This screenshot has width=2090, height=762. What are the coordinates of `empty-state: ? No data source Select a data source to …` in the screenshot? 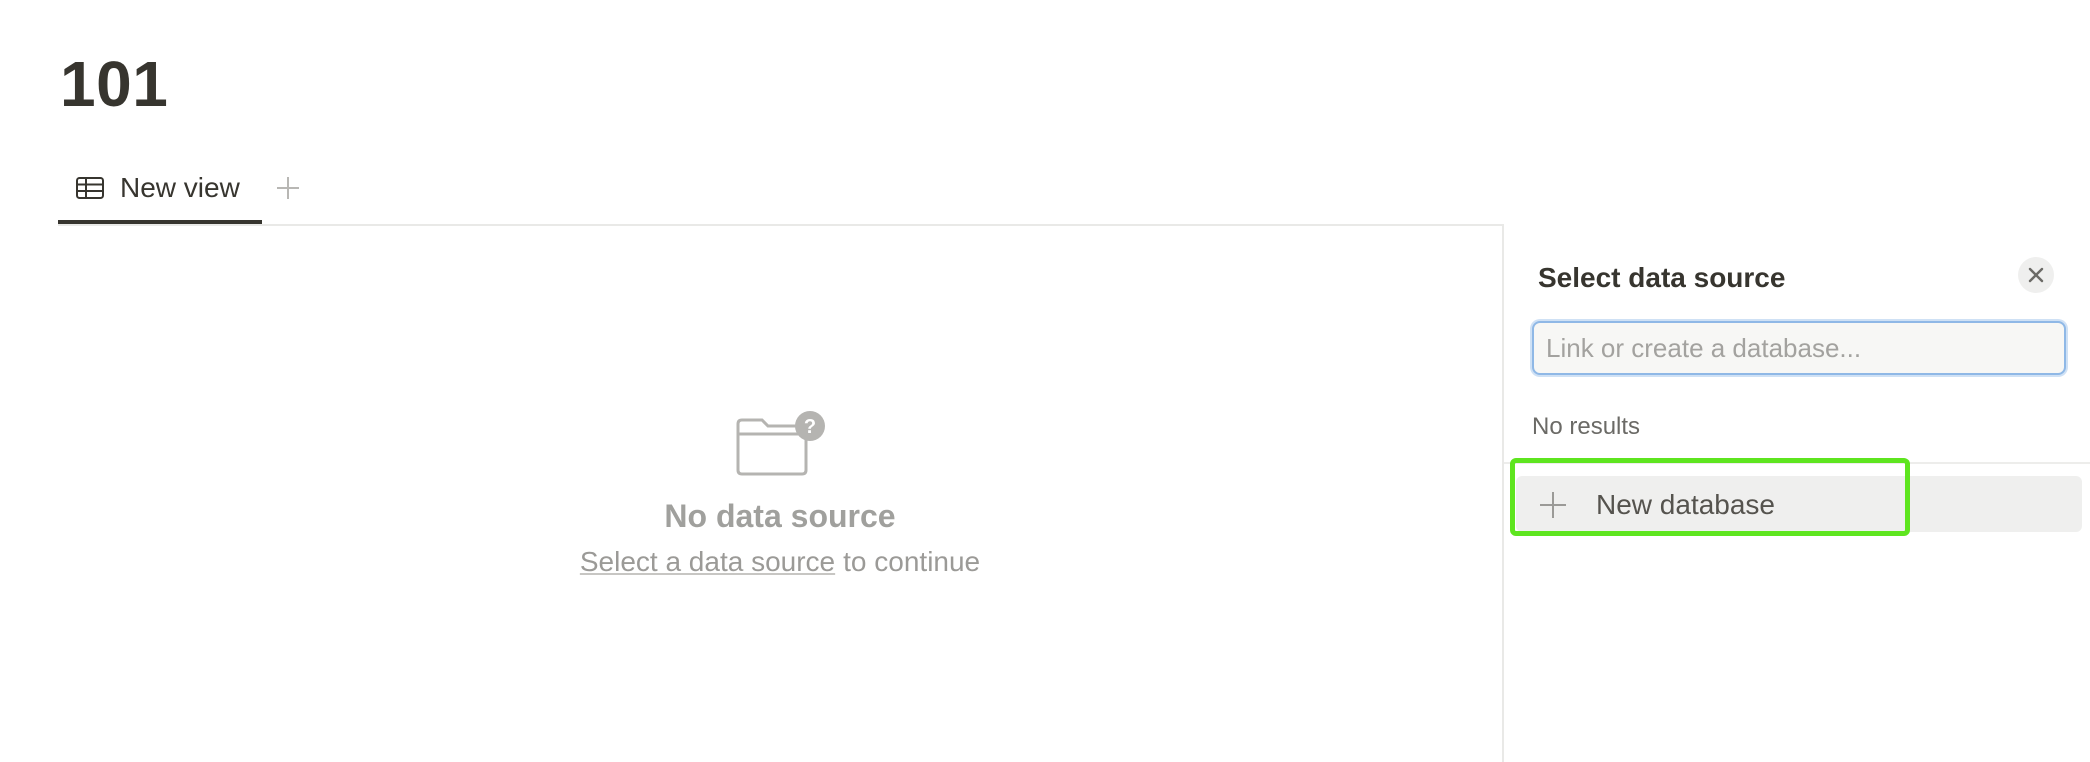 It's located at (780, 491).